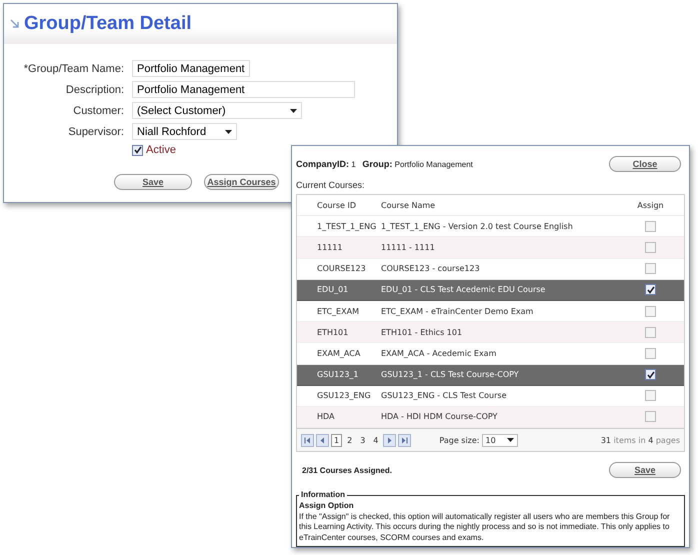  What do you see at coordinates (422, 332) in the screenshot?
I see `table-cell-text: ETH101 - Ethics 101` at bounding box center [422, 332].